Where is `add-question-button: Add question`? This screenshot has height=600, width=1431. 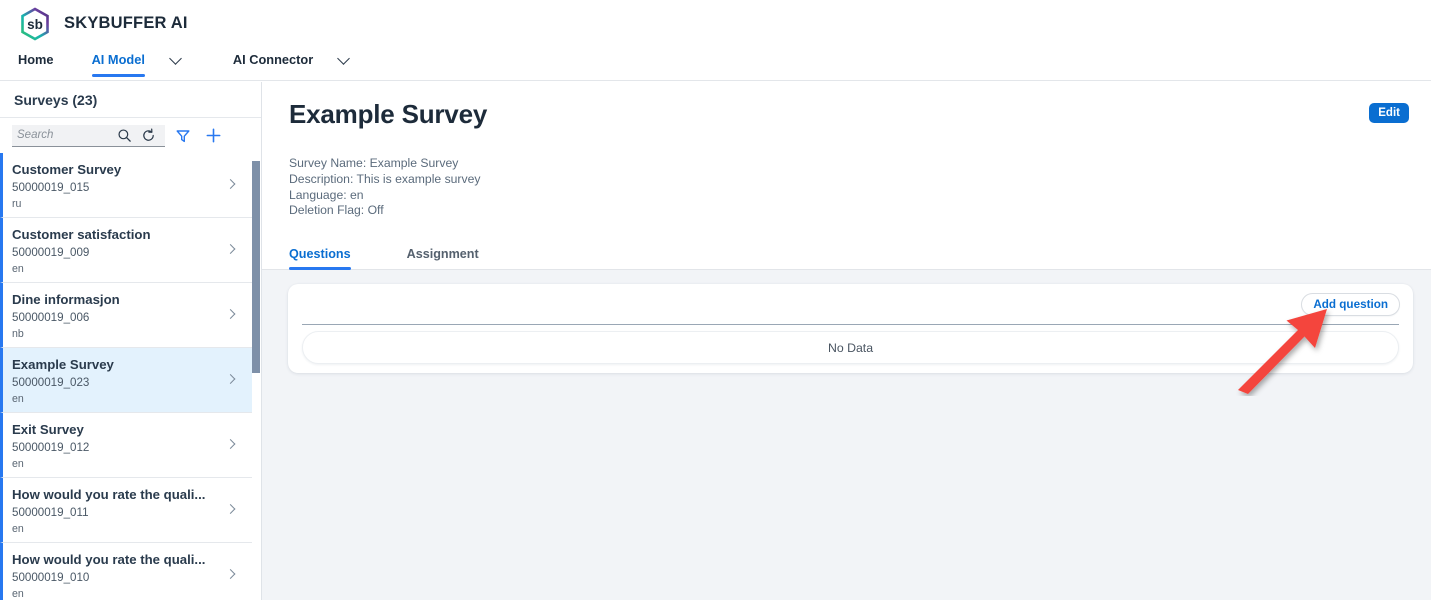
add-question-button: Add question is located at coordinates (1350, 304).